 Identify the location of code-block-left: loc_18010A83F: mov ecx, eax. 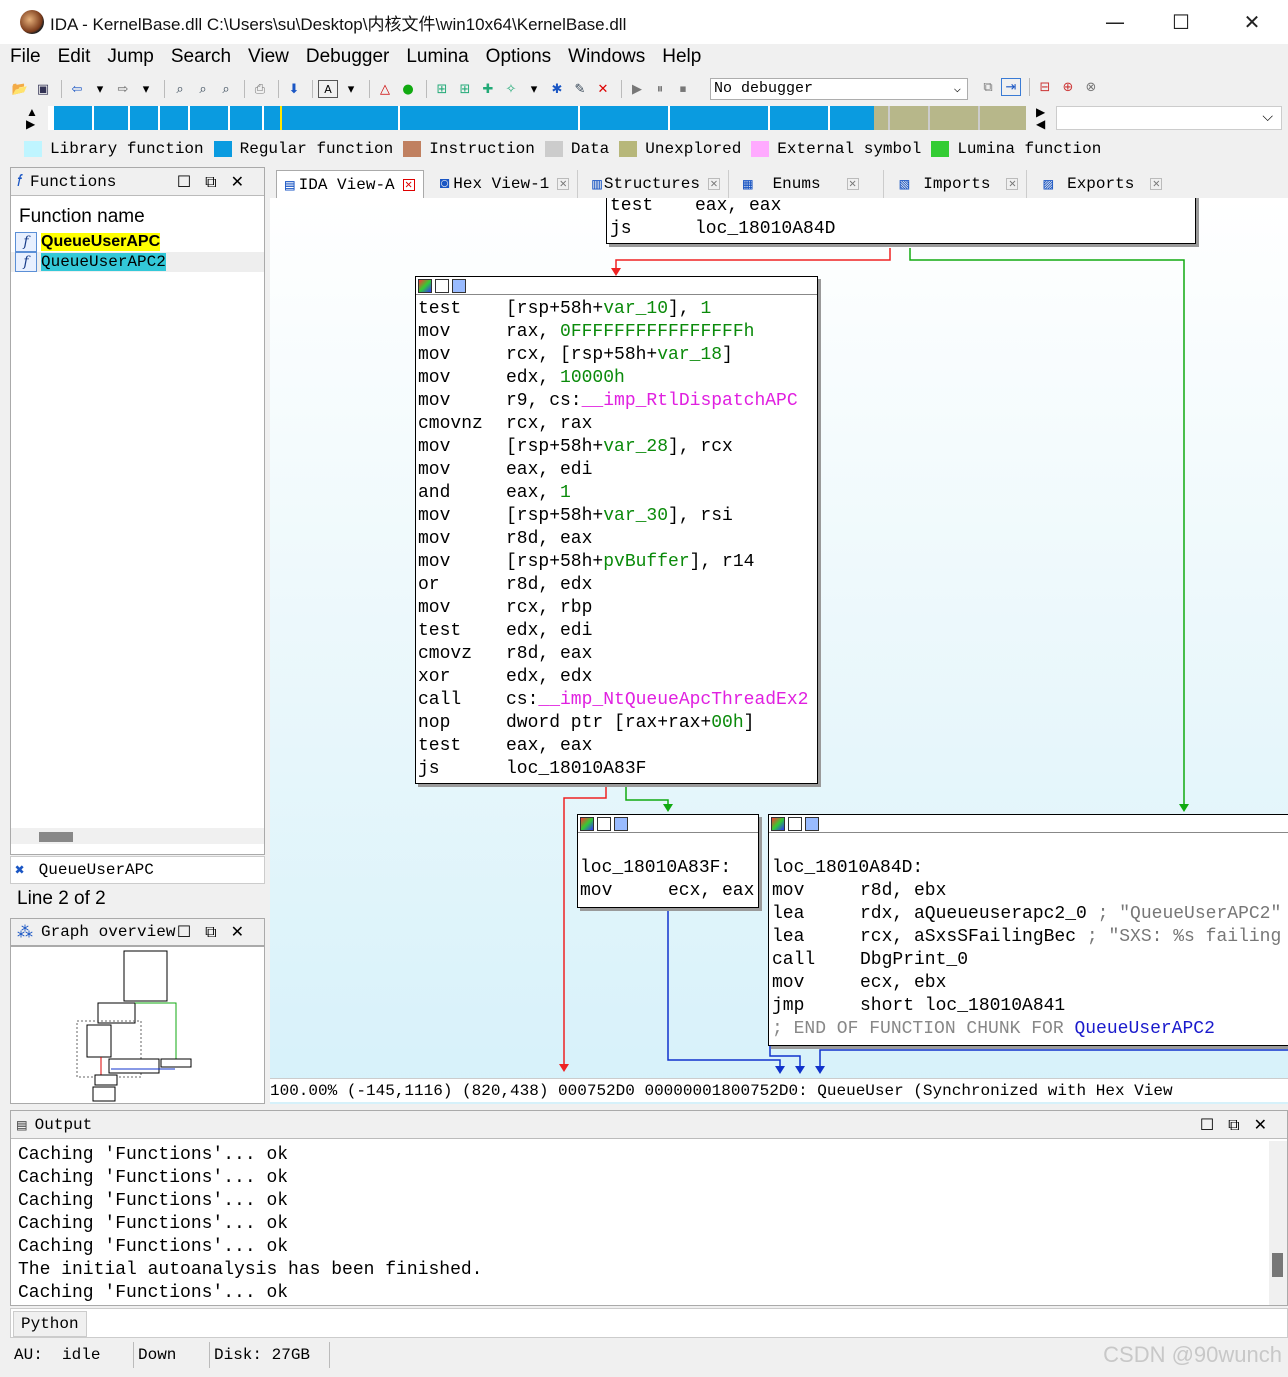
(668, 861).